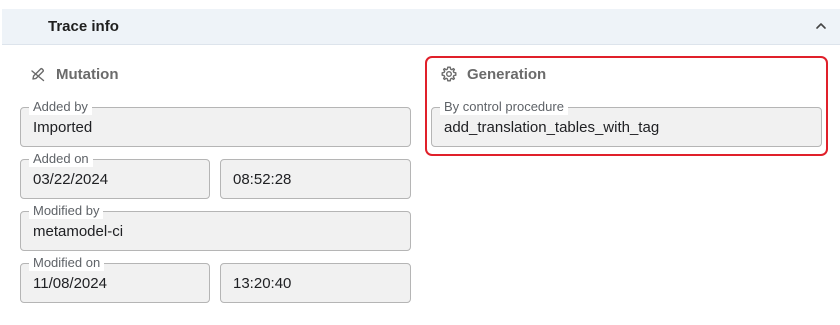 The height and width of the screenshot is (325, 840). Describe the element at coordinates (71, 179) in the screenshot. I see `added-on-date-value: 03/22/2024` at that location.